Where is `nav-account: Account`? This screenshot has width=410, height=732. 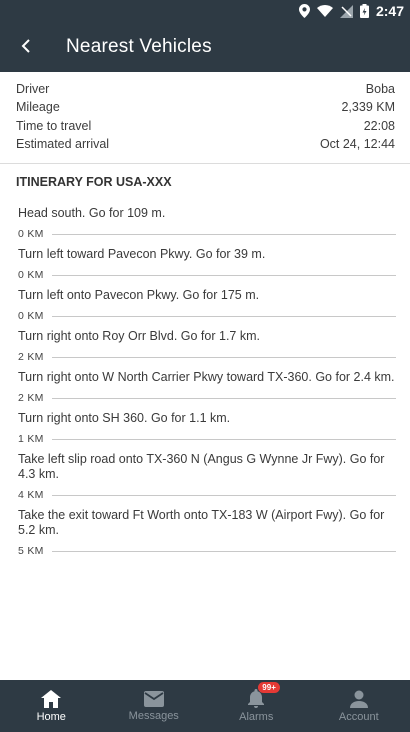 nav-account: Account is located at coordinates (359, 706).